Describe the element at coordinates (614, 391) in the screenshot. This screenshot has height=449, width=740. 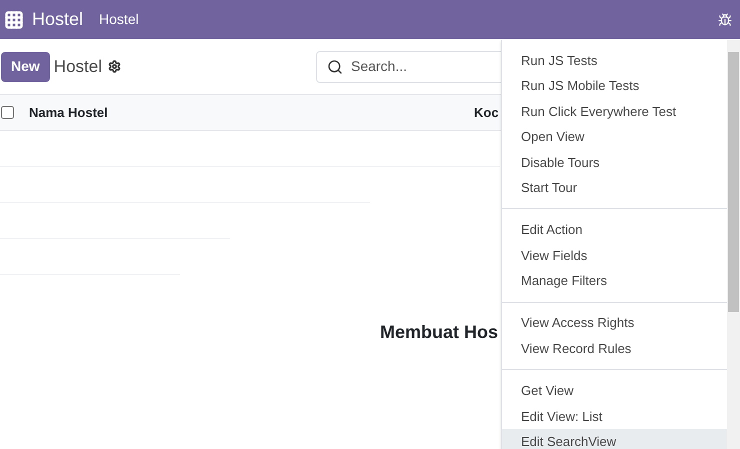
I see `menu-item: Get View` at that location.